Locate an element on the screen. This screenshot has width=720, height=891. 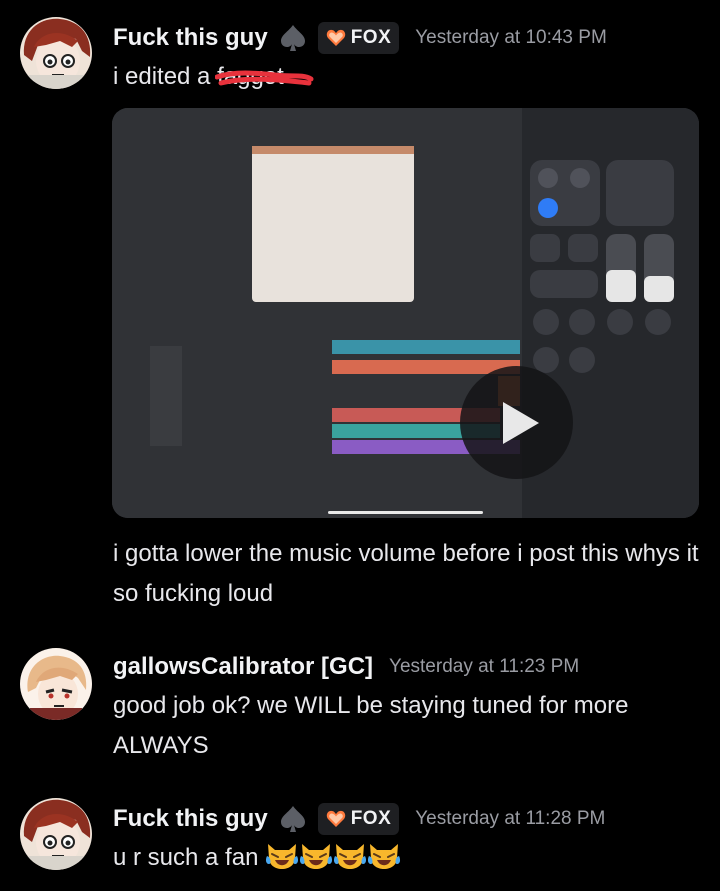
timestamp: Yesterday at 11:28 PM is located at coordinates (510, 818).